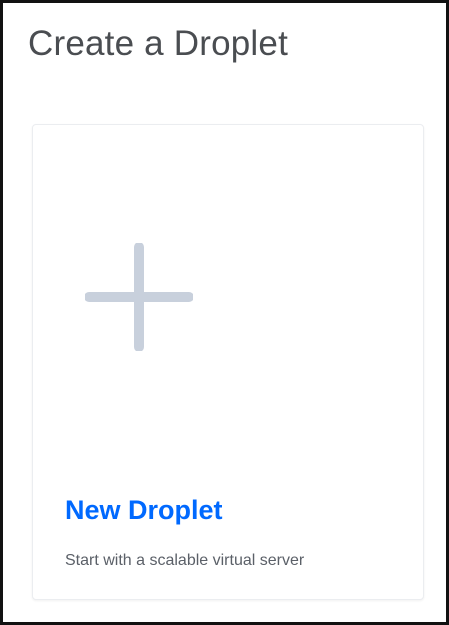  What do you see at coordinates (158, 43) in the screenshot?
I see `page-title: Create a Droplet` at bounding box center [158, 43].